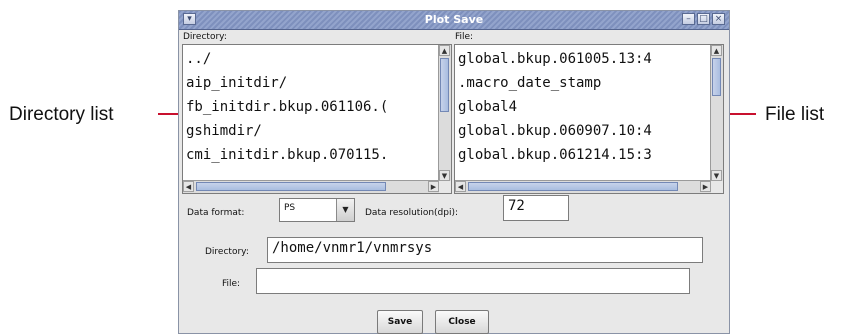 The height and width of the screenshot is (334, 850). What do you see at coordinates (688, 19) in the screenshot?
I see `minimize-icon: –` at bounding box center [688, 19].